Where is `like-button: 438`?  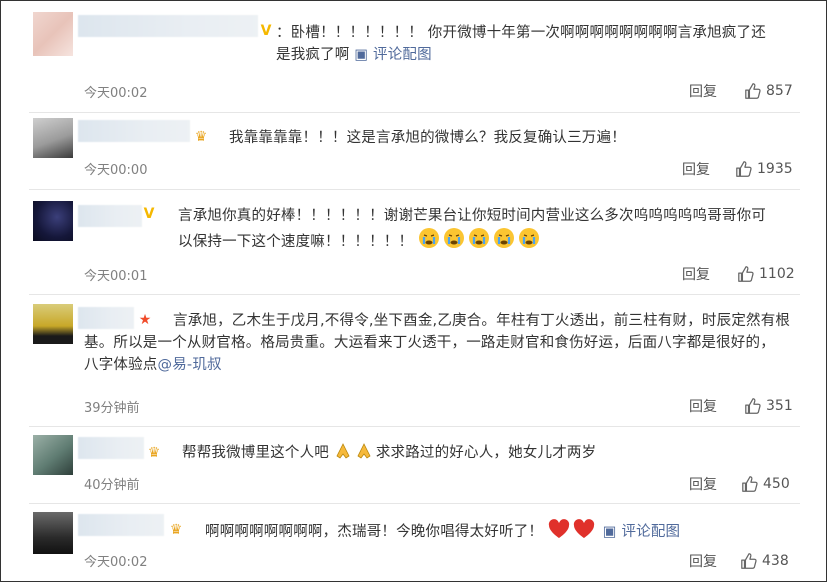 like-button: 438 is located at coordinates (764, 561).